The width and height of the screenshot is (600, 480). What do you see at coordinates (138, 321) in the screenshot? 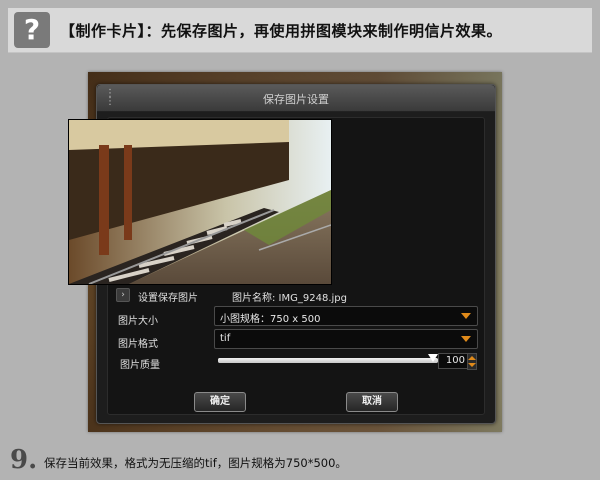
I see `image-size-label: 图片大小` at bounding box center [138, 321].